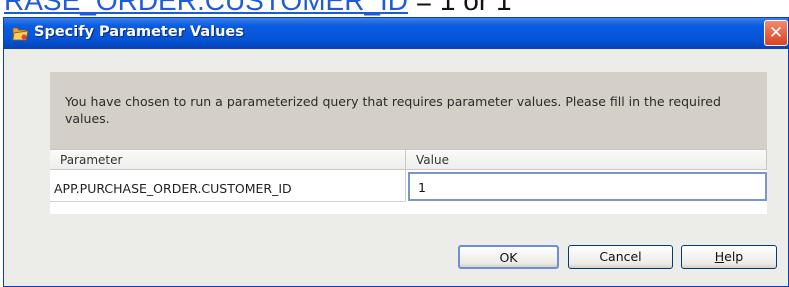 Image resolution: width=789 pixels, height=287 pixels. I want to click on parameter-value-cell, so click(587, 186).